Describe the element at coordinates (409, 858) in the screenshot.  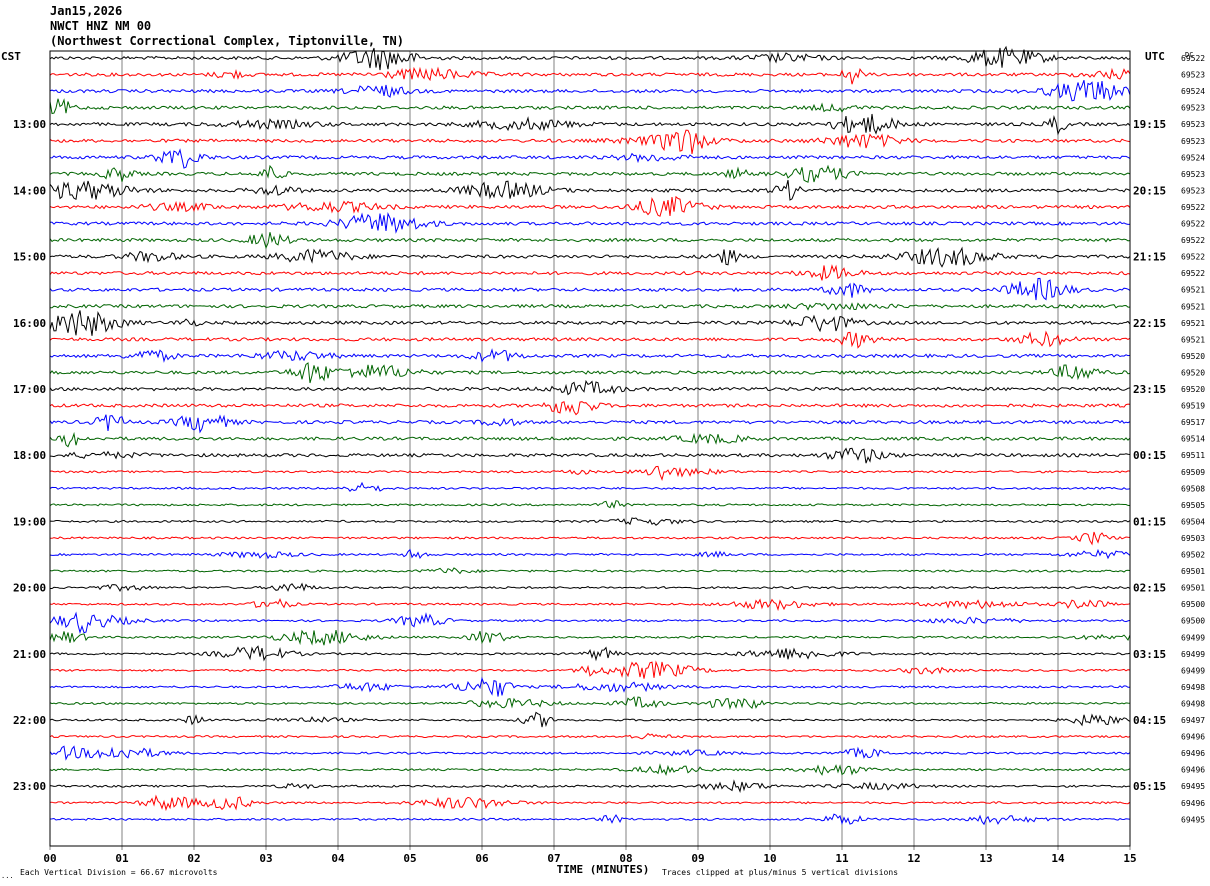
I see `x-tick-label: 05` at that location.